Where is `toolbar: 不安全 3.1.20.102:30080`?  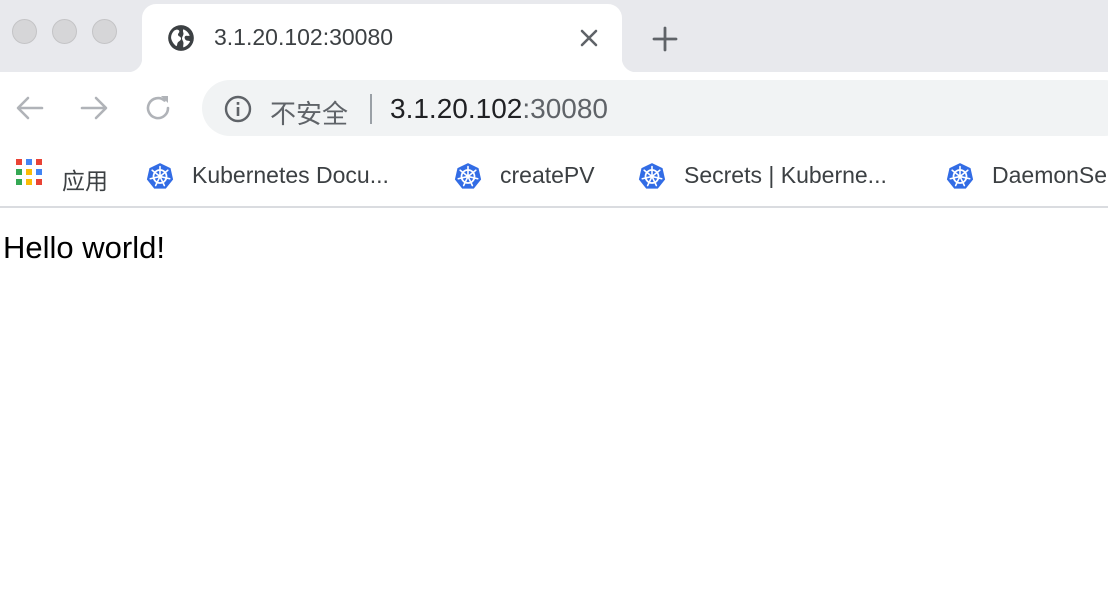
toolbar: 不安全 3.1.20.102:30080 is located at coordinates (554, 108).